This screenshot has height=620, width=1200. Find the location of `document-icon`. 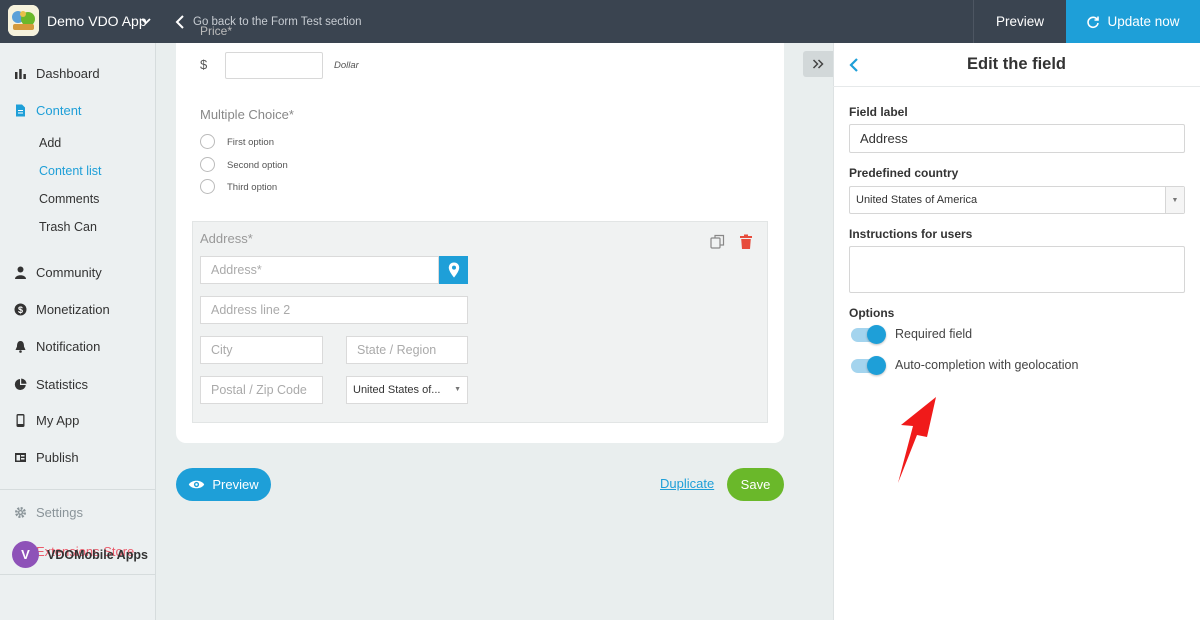

document-icon is located at coordinates (20, 110).